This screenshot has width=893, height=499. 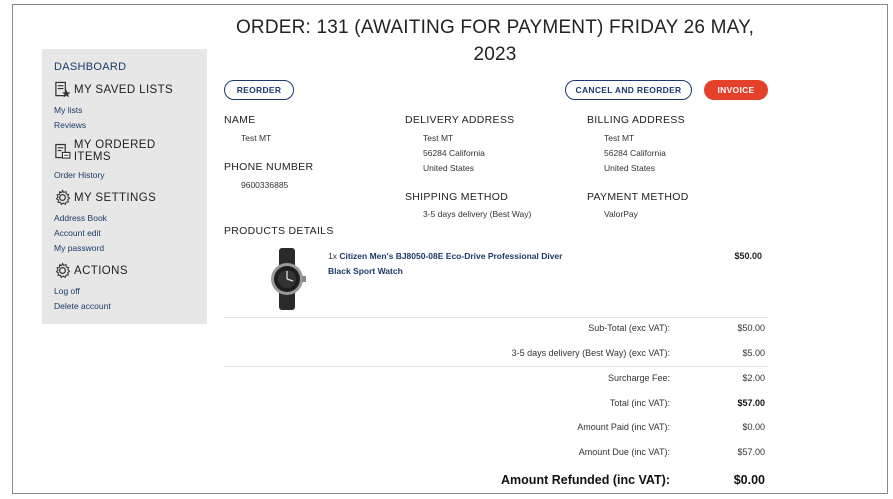 I want to click on delivery-address-label: DELIVERY ADDRESS, so click(x=460, y=120).